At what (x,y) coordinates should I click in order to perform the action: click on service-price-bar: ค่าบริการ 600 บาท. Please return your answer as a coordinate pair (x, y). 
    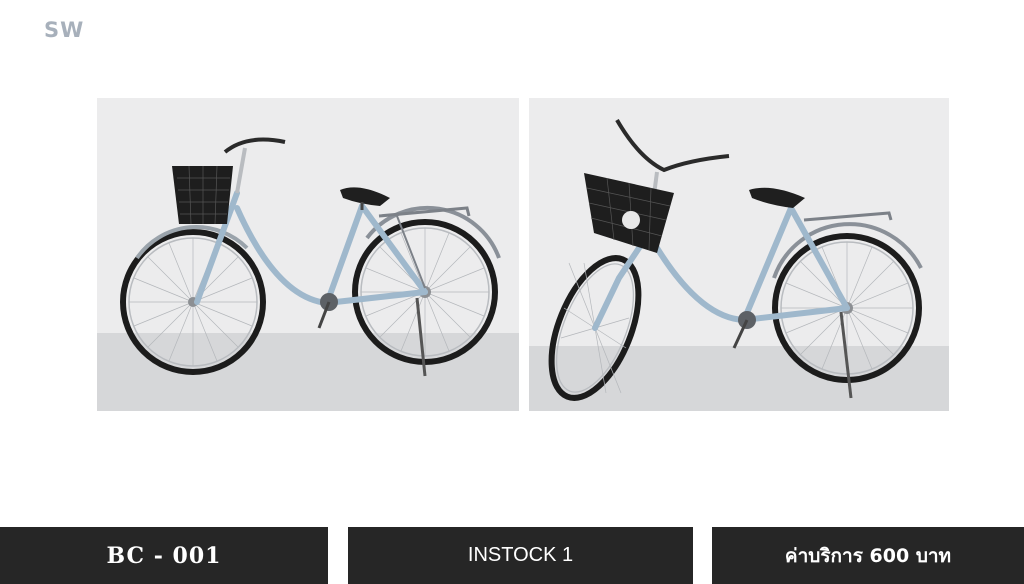
    Looking at the image, I should click on (868, 555).